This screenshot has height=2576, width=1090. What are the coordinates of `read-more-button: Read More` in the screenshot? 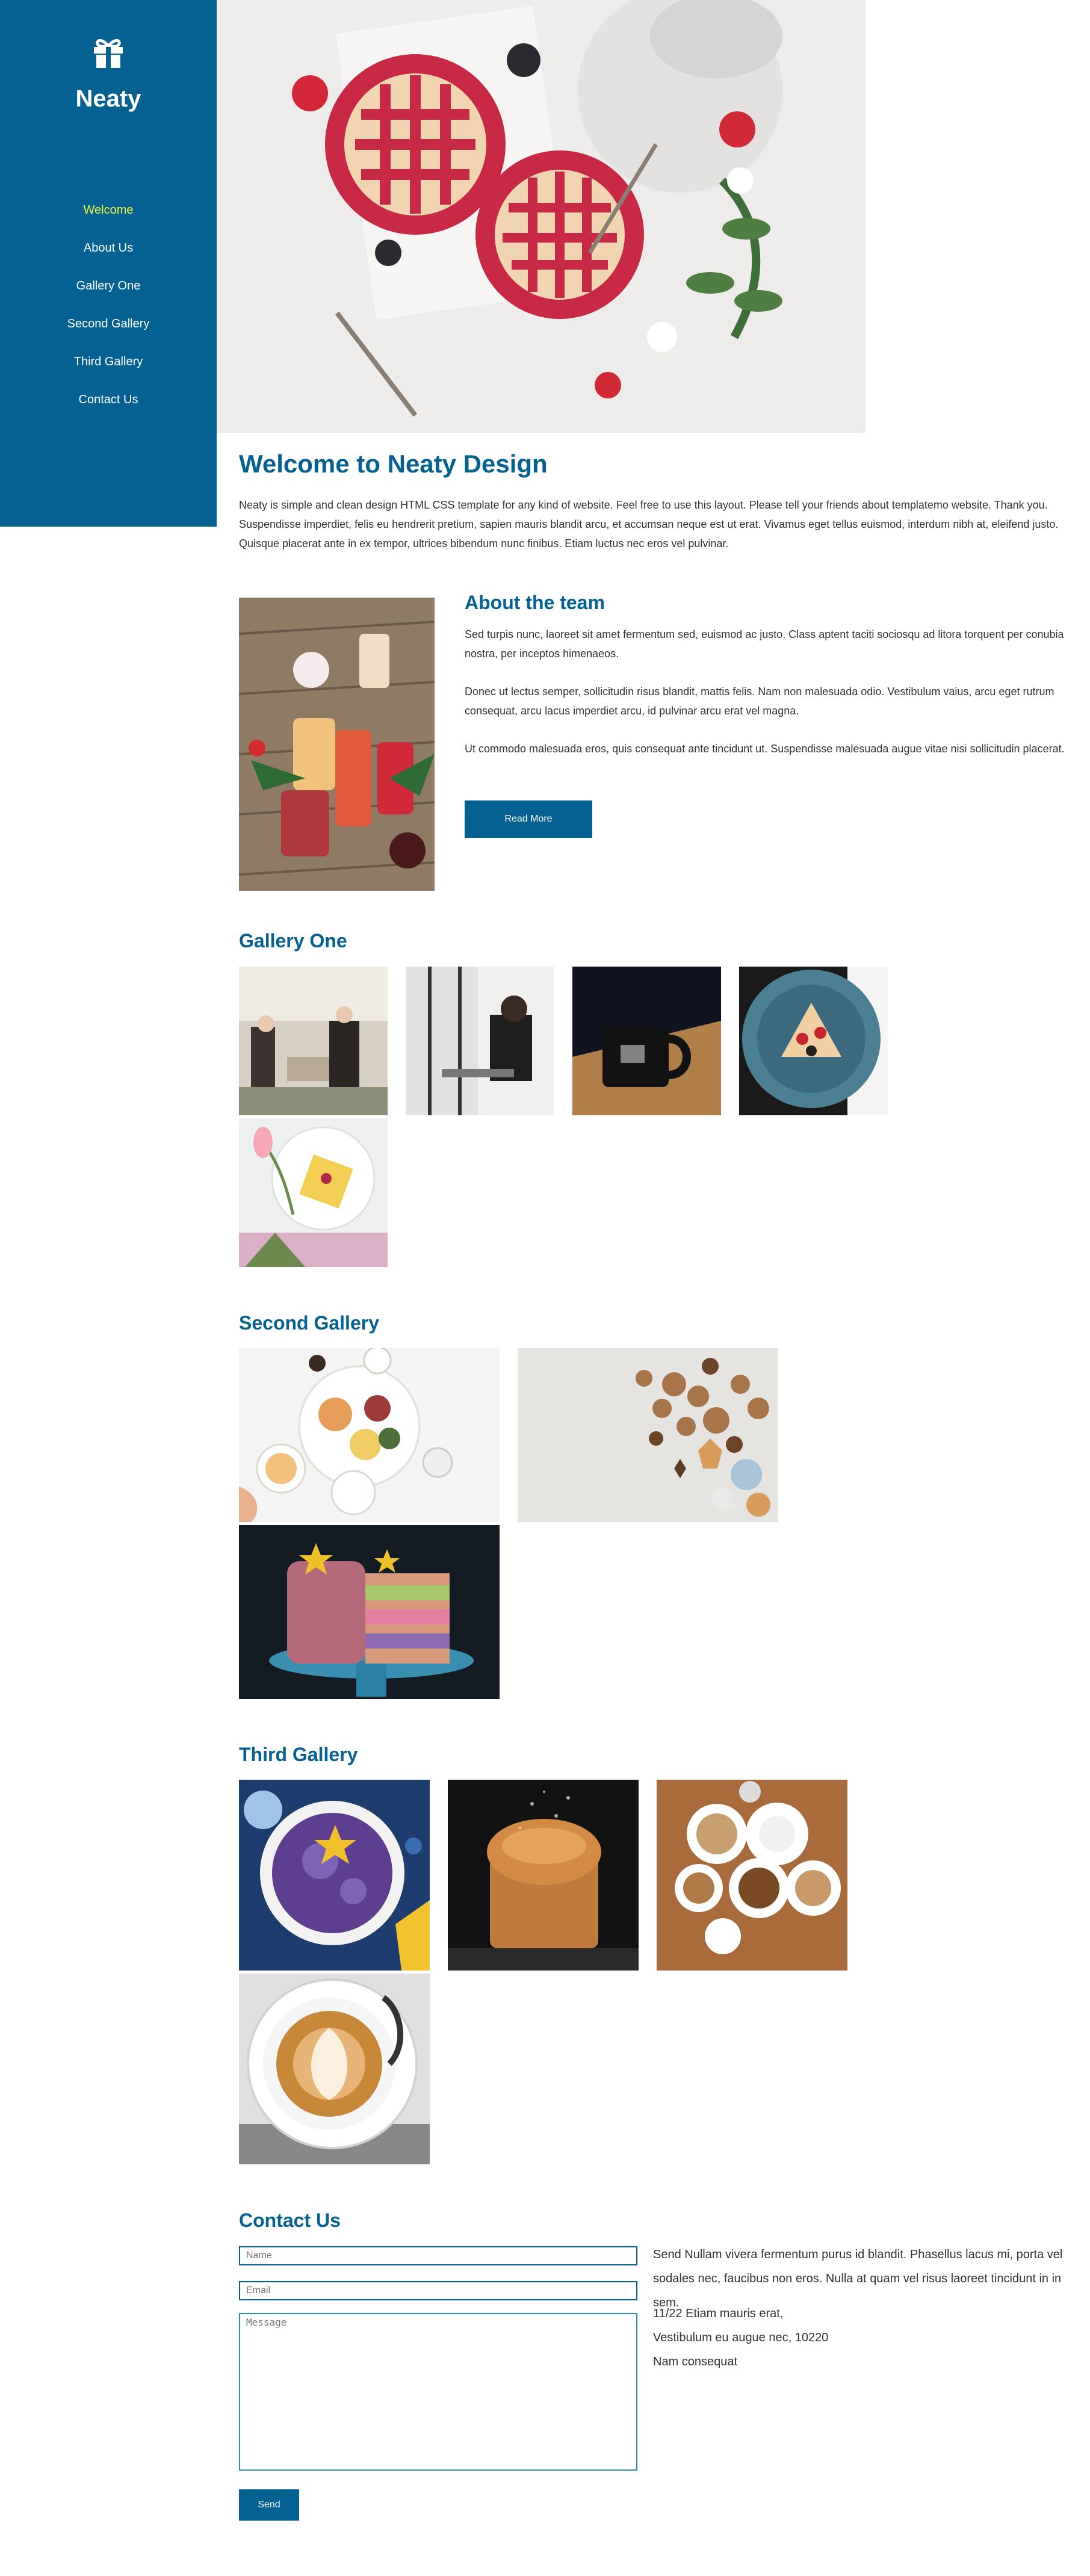 It's located at (528, 819).